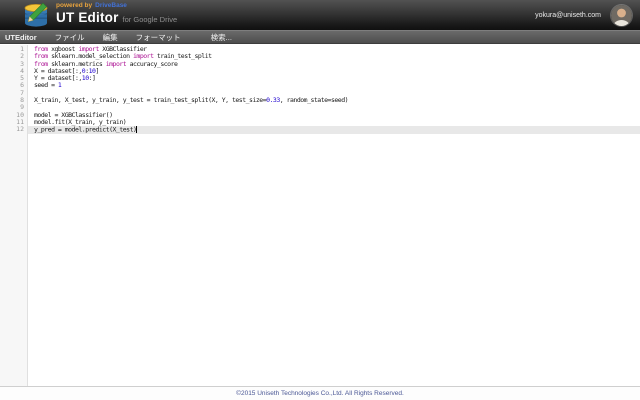 The image size is (640, 400). I want to click on code-token: y_pred = model.predict(X_test), so click(85, 129).